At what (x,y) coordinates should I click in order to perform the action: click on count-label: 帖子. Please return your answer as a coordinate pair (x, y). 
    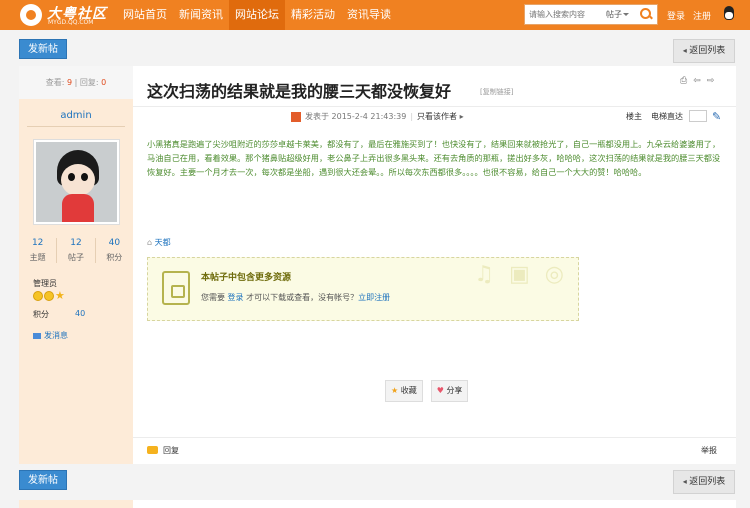
    Looking at the image, I should click on (75, 257).